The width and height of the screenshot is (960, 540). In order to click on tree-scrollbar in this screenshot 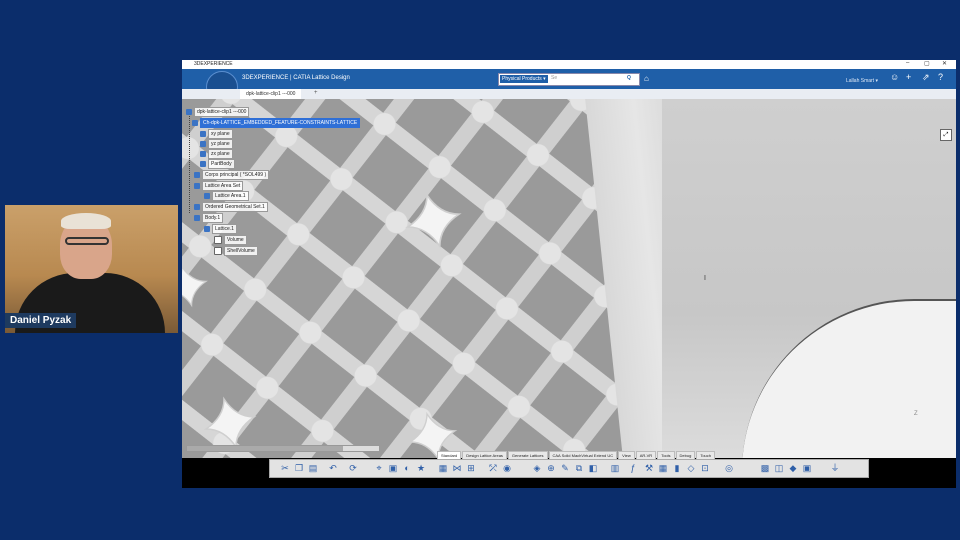, I will do `click(283, 448)`.